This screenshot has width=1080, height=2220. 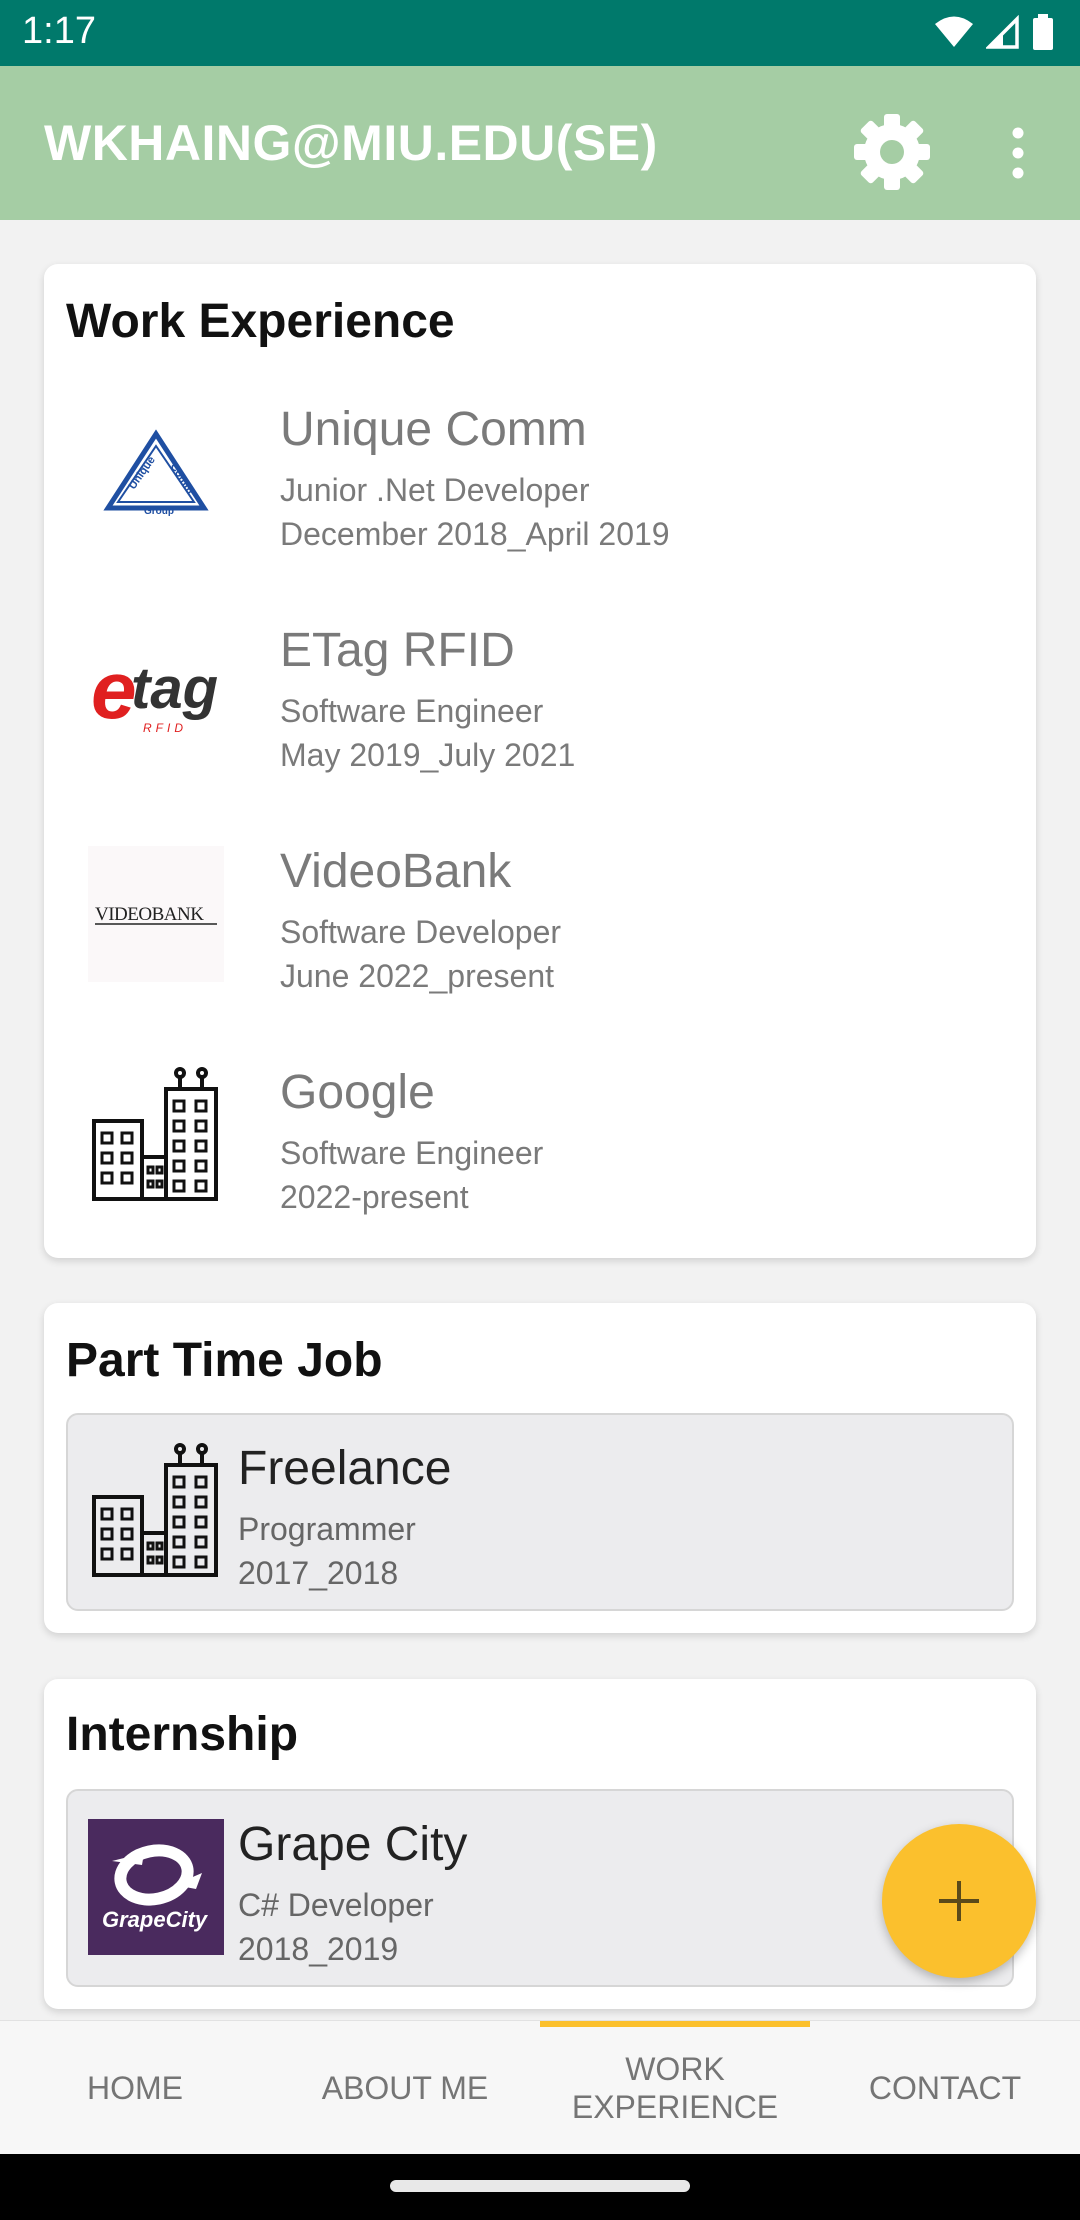 What do you see at coordinates (159, 511) in the screenshot?
I see `svg-text: Group` at bounding box center [159, 511].